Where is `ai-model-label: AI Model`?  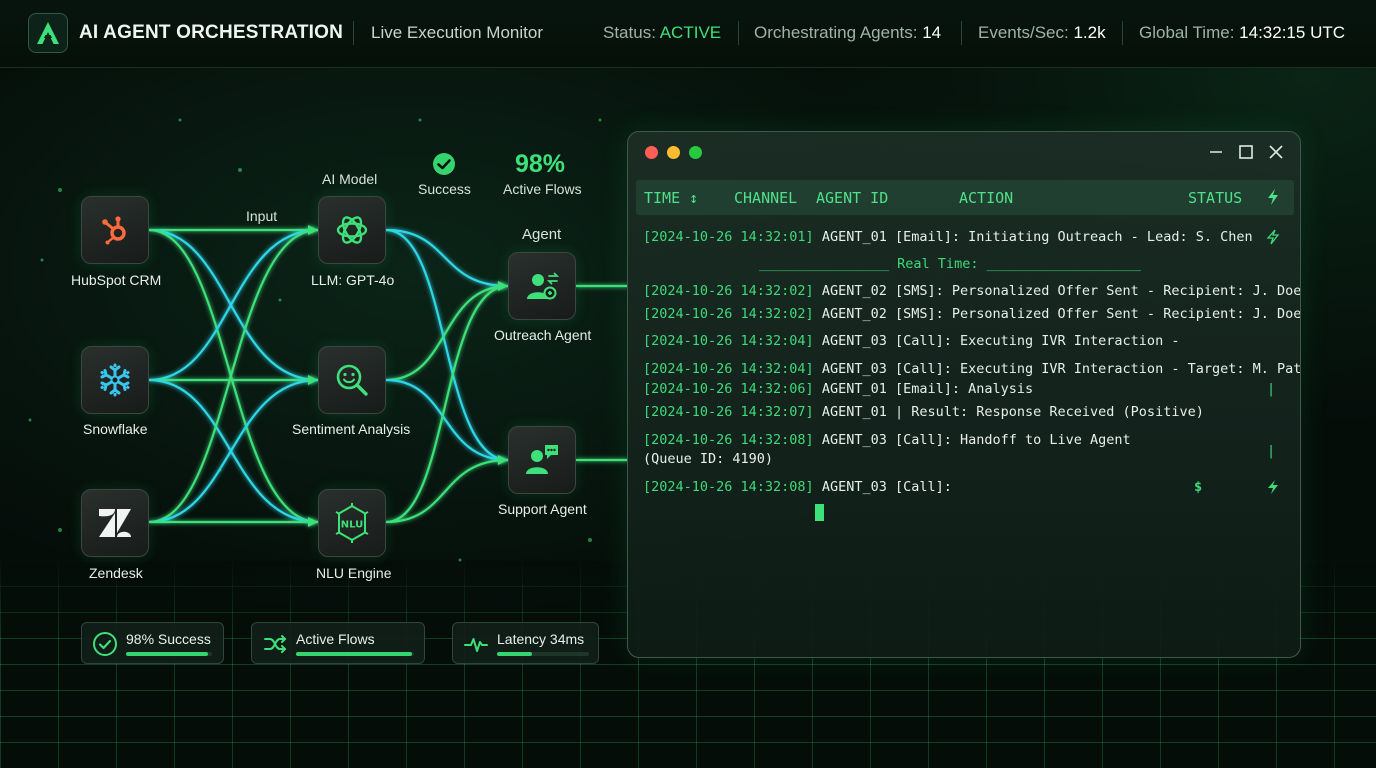 ai-model-label: AI Model is located at coordinates (350, 179).